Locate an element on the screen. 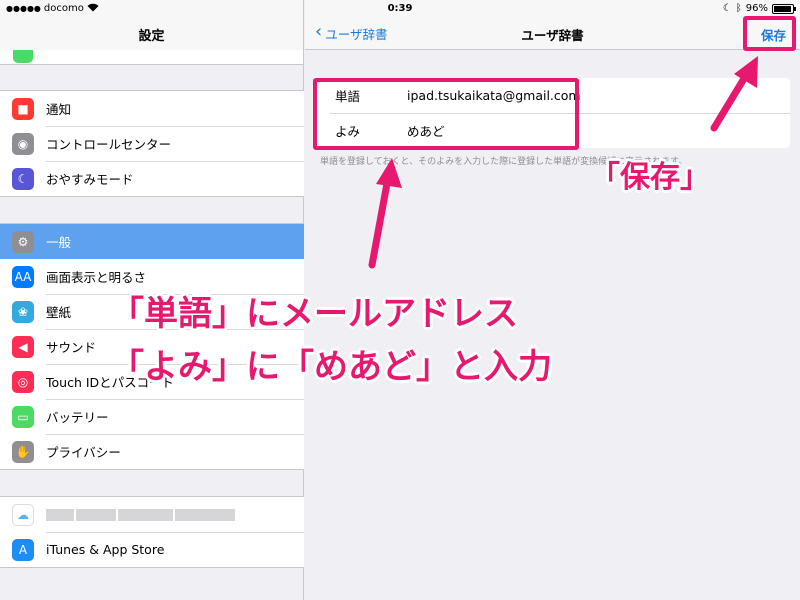  bluetooth-icon: ᛒ is located at coordinates (738, 8).